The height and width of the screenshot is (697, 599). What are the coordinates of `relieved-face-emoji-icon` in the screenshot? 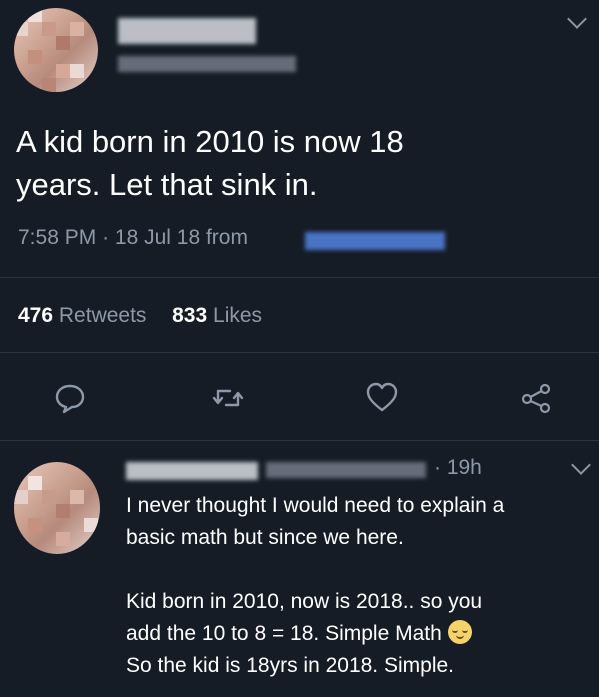 It's located at (459, 632).